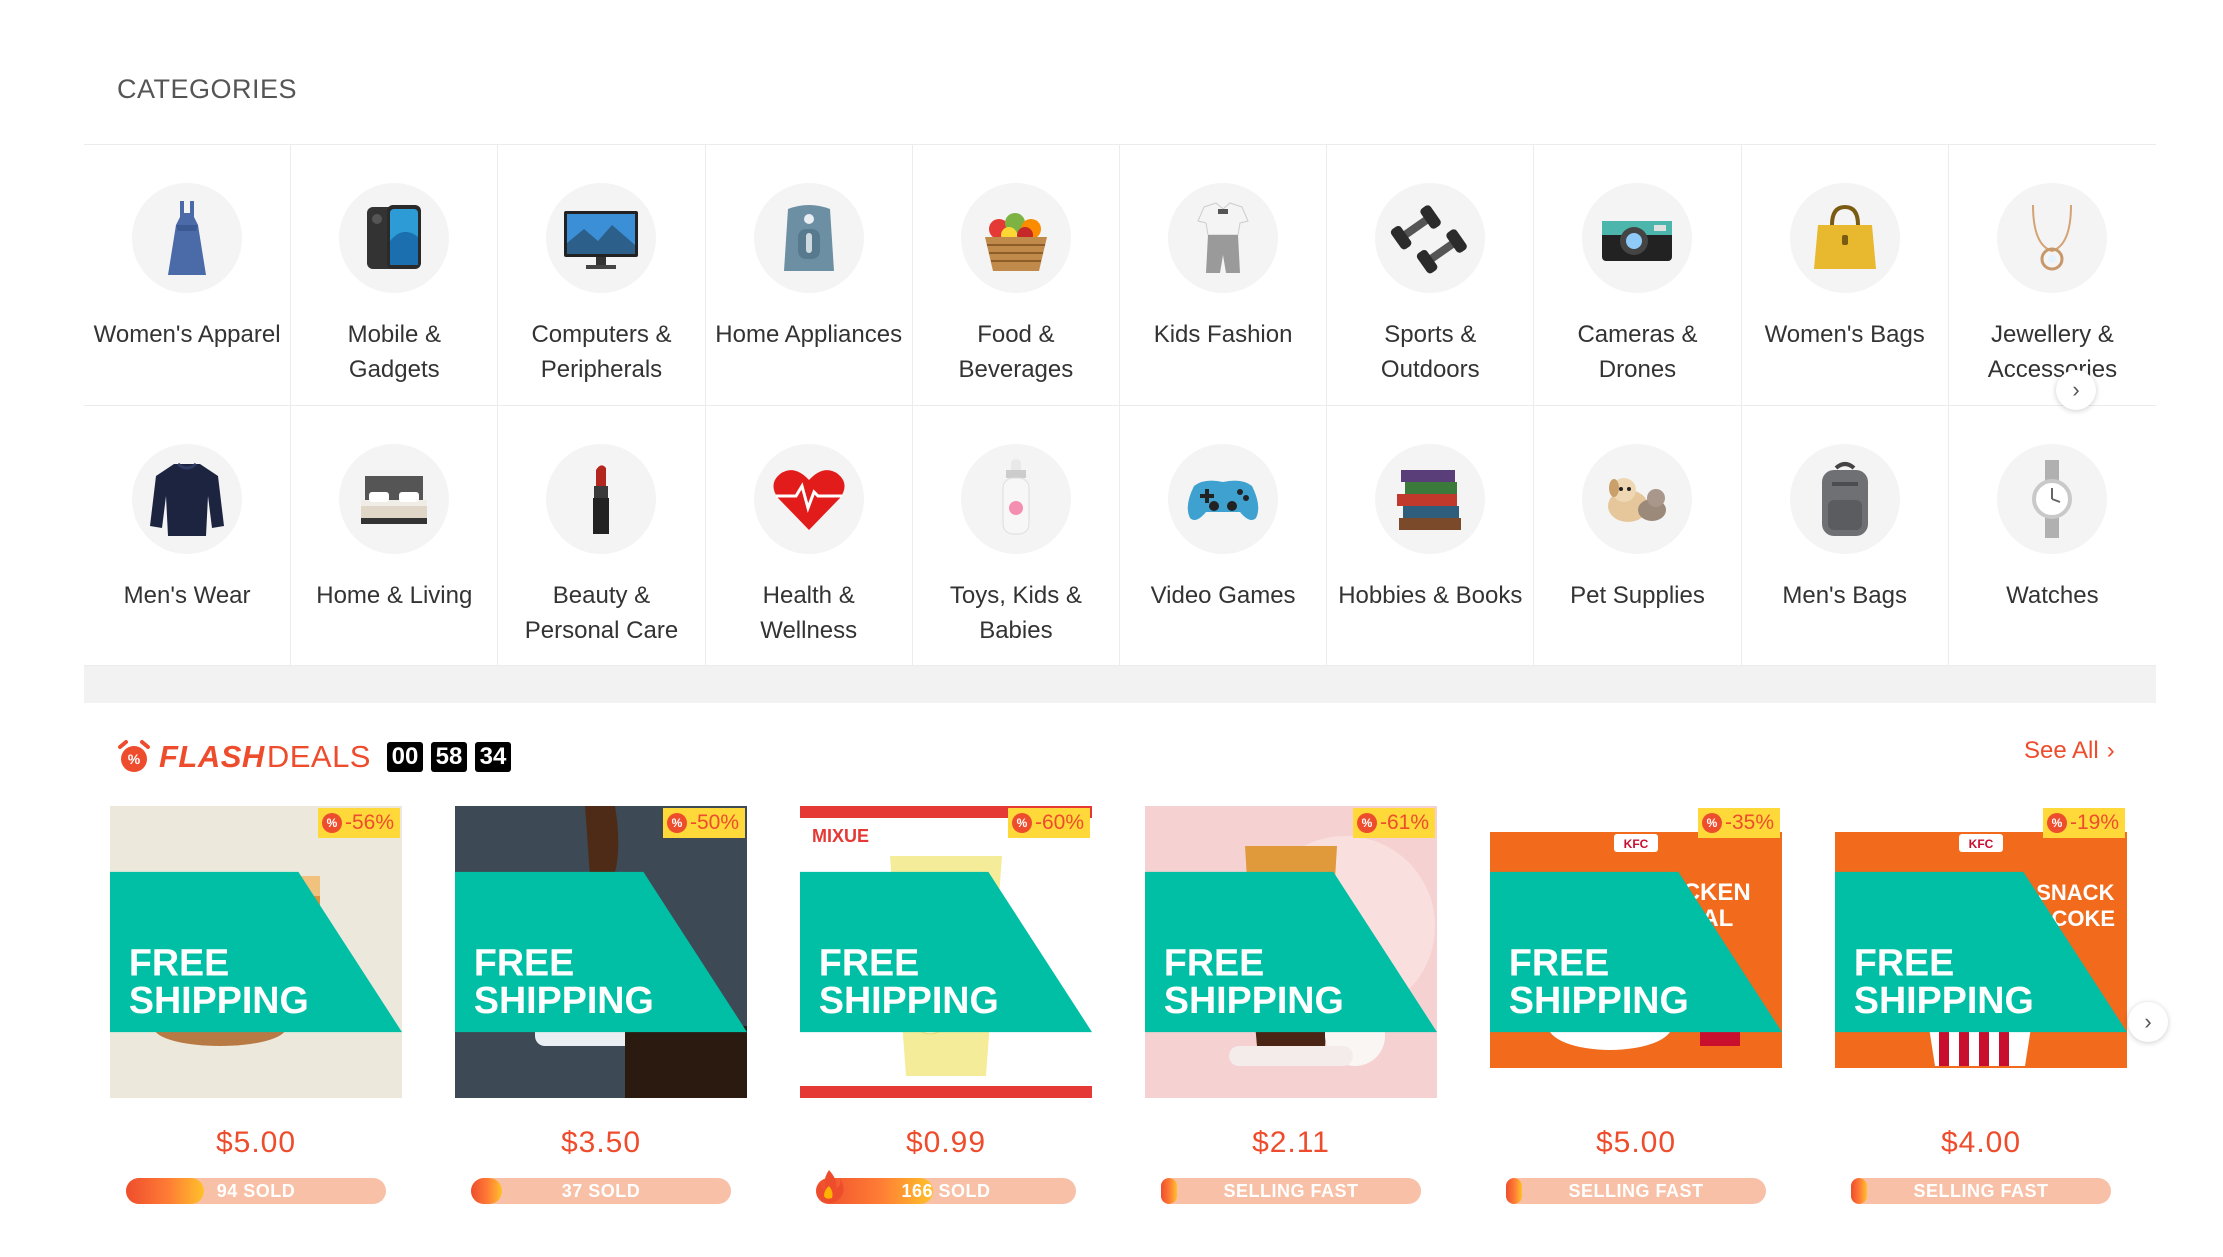 The image size is (2223, 1257). Describe the element at coordinates (1430, 238) in the screenshot. I see `dumbbell-icon` at that location.